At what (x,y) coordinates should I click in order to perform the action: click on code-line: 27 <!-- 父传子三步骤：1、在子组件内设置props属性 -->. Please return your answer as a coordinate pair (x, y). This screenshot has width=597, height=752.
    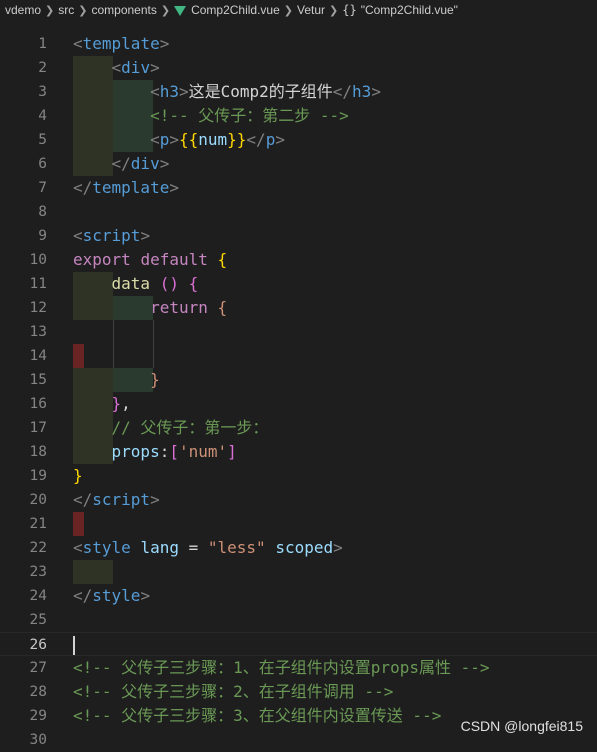
    Looking at the image, I should click on (298, 668).